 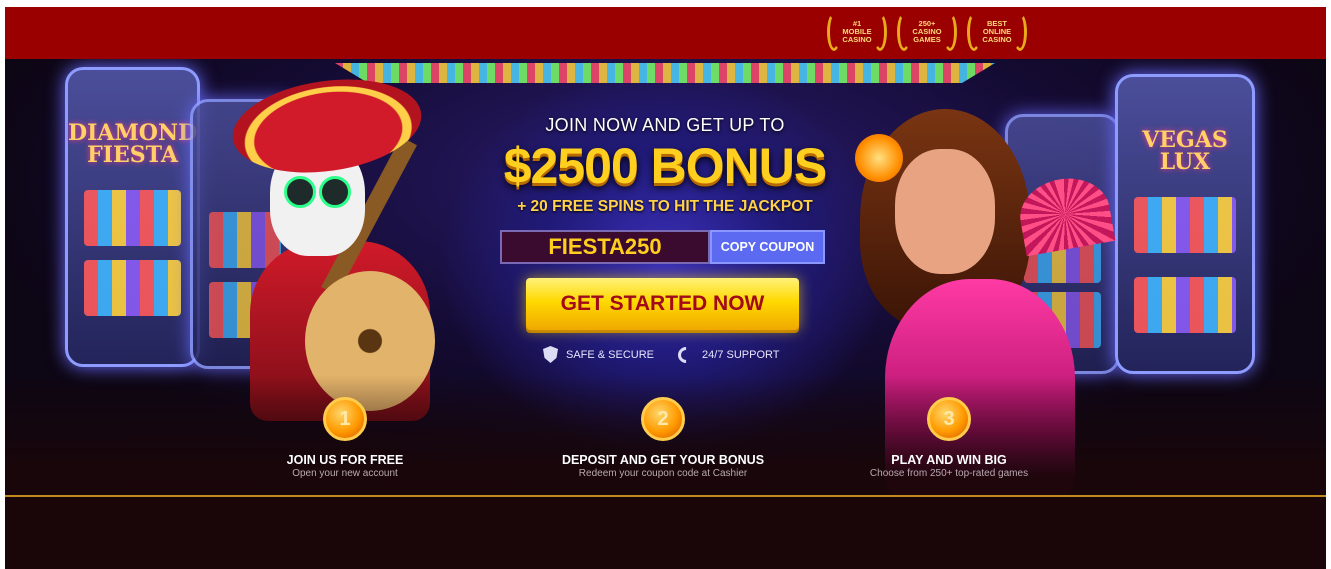 I want to click on get-started-button: GET STARTED NOW, so click(x=662, y=304).